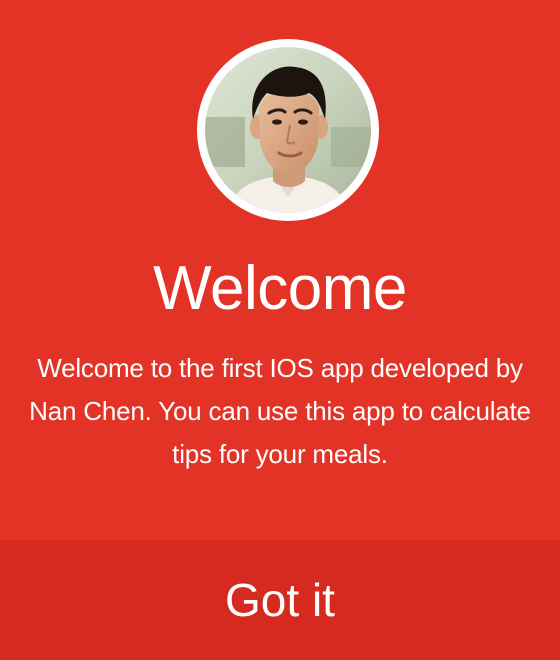 Image resolution: width=560 pixels, height=660 pixels. Describe the element at coordinates (280, 288) in the screenshot. I see `welcome-title: Welcome` at that location.